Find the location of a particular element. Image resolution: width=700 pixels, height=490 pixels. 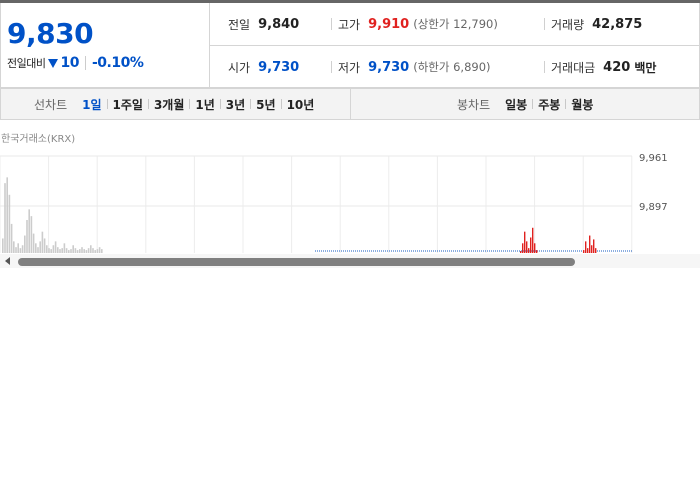

change-value: 10 is located at coordinates (69, 63).